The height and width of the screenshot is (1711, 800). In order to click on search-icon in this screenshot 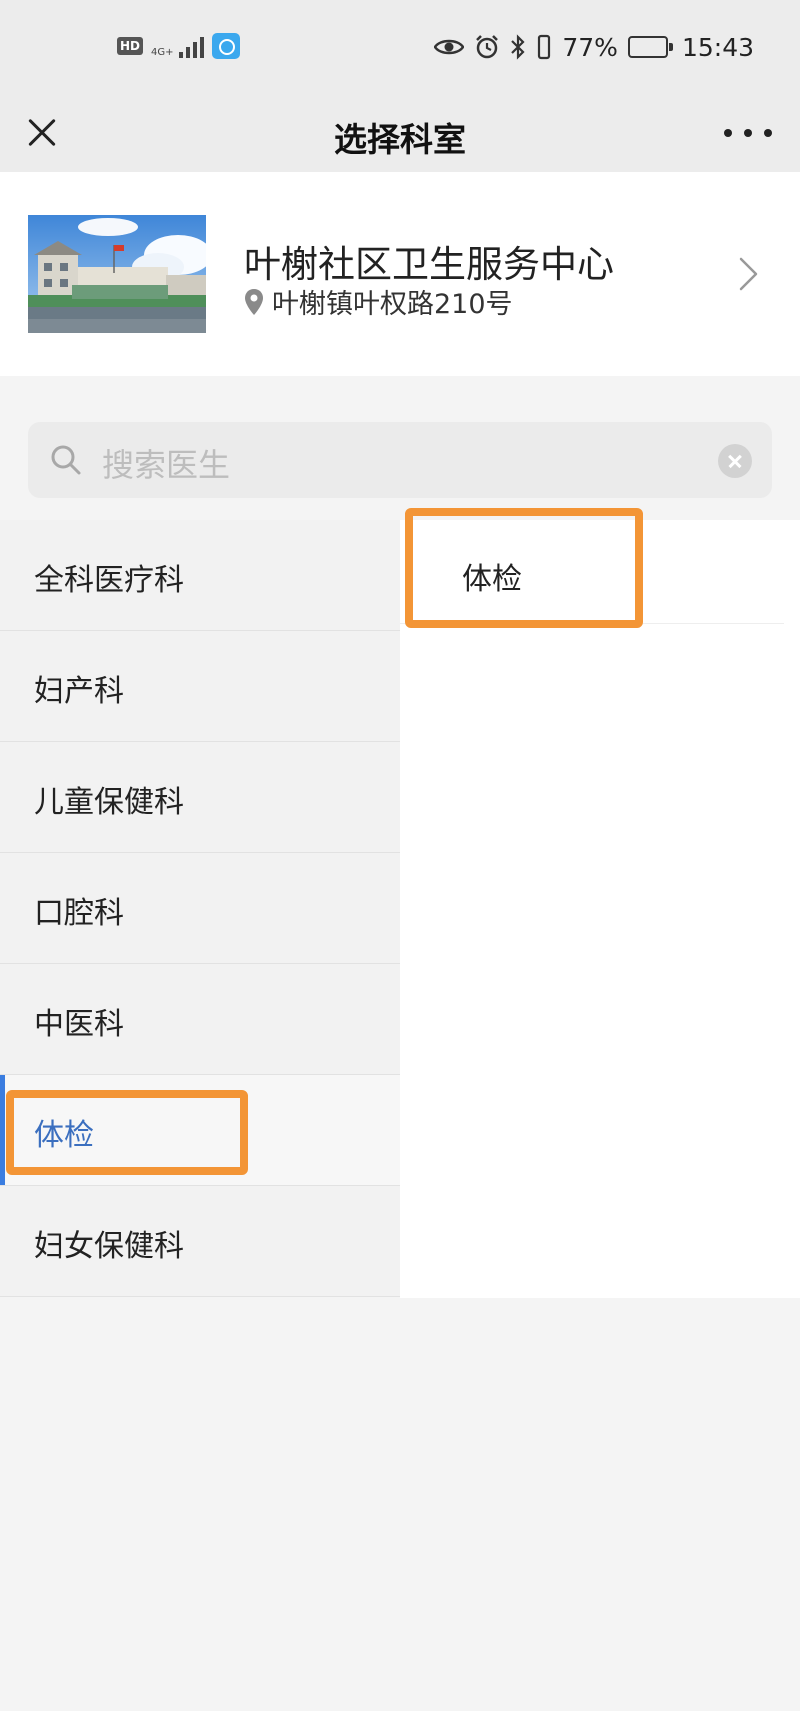, I will do `click(66, 460)`.